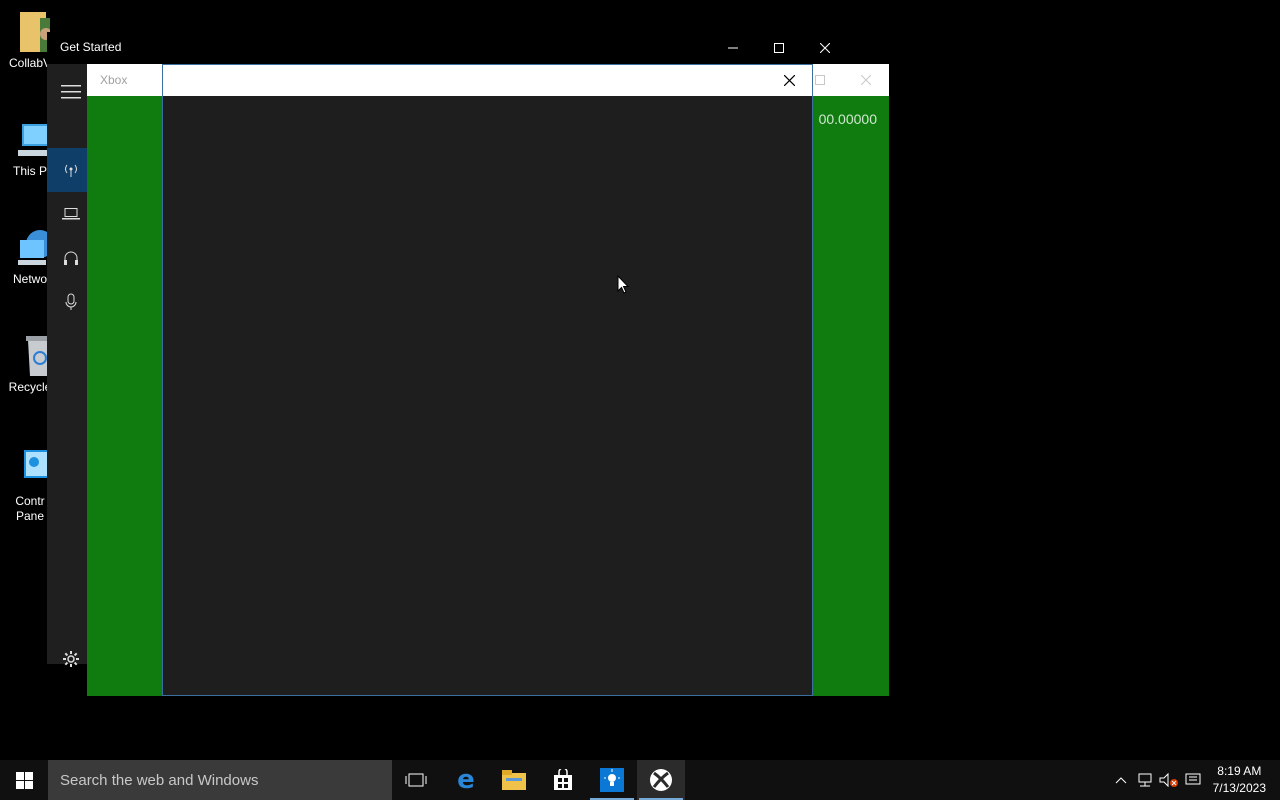 The height and width of the screenshot is (800, 1280). I want to click on notification-icon, so click(1193, 779).